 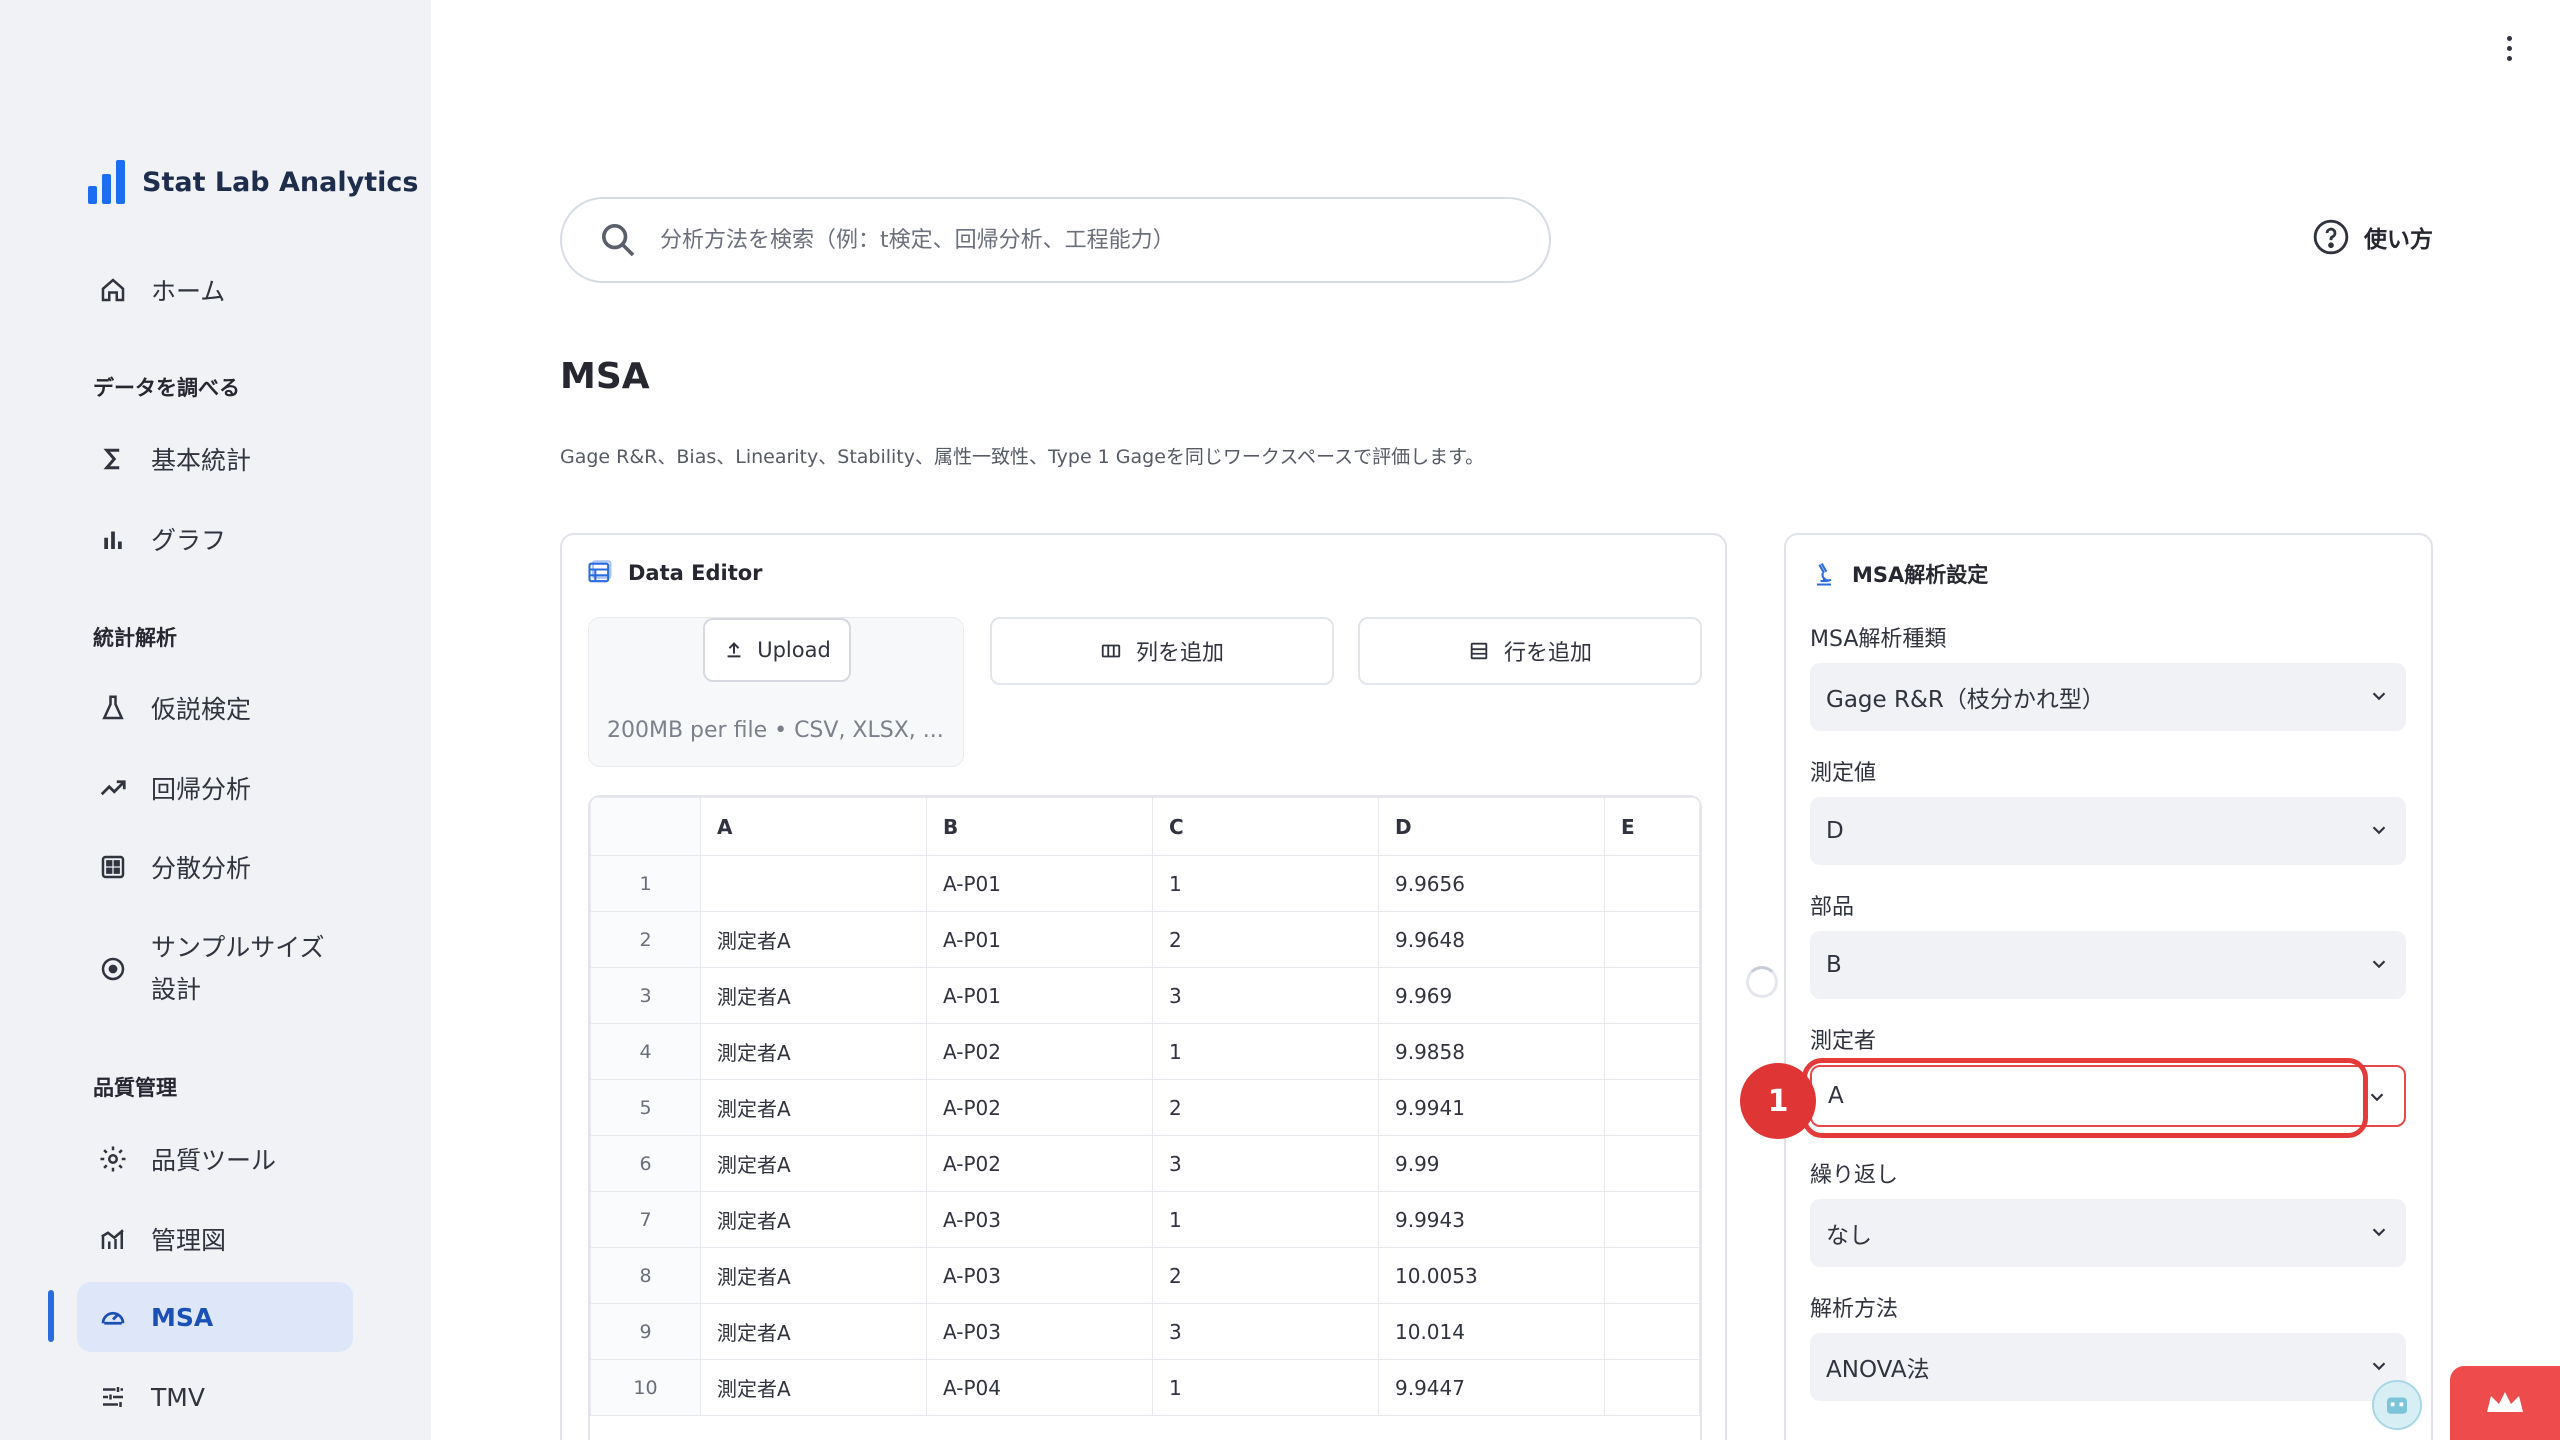 I want to click on repetition-select: なし, so click(x=2108, y=1233).